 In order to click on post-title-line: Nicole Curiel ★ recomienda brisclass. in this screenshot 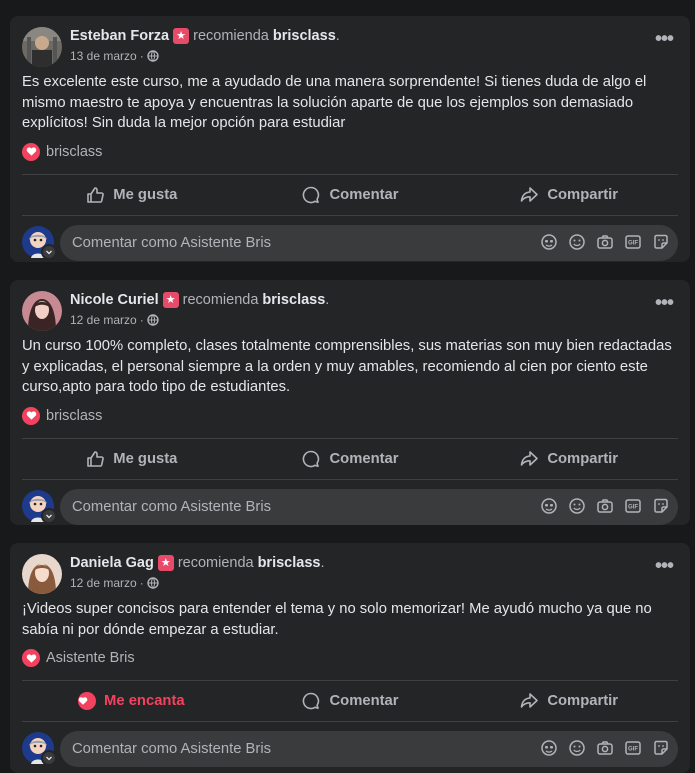, I will do `click(199, 300)`.